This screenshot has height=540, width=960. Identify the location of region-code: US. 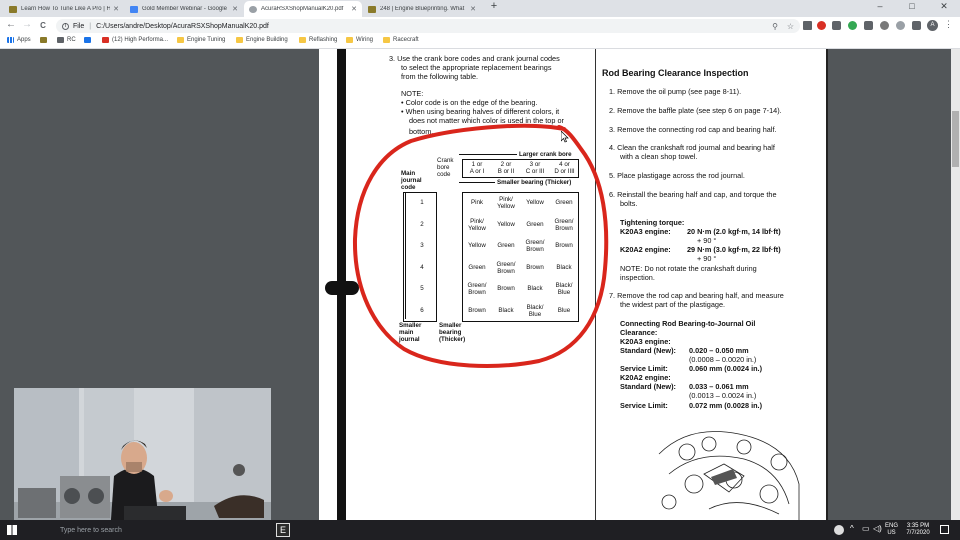
(891, 533).